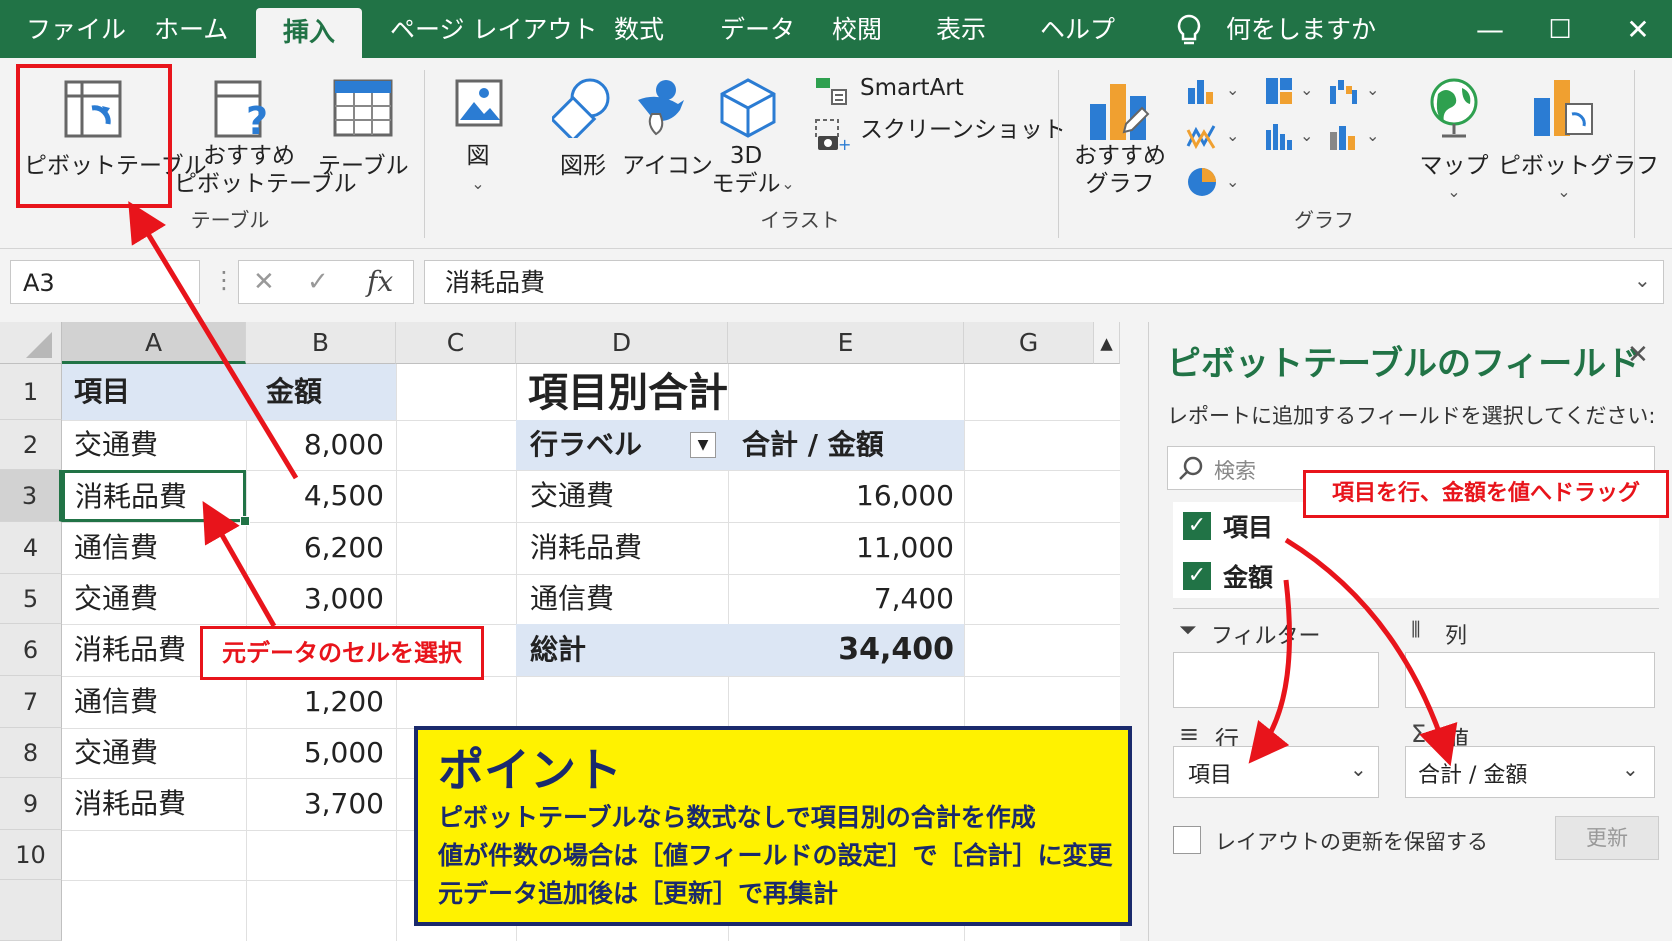 This screenshot has height=941, width=1672. I want to click on arrow-field-to-values, so click(1371, 652).